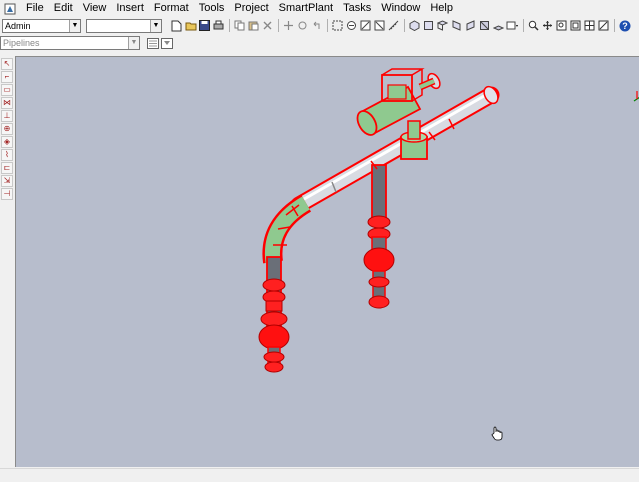 The height and width of the screenshot is (482, 639). I want to click on menu-smartplant: SmartPlant, so click(306, 8).